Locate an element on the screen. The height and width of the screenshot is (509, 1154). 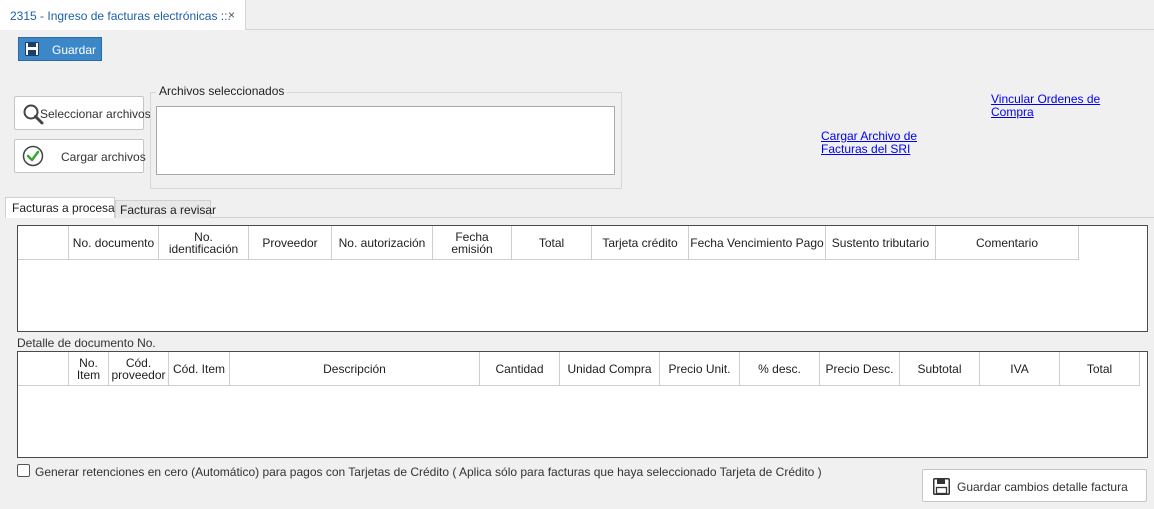
load-sri-link: Cargar Archivo de Facturas del SRI is located at coordinates (869, 143).